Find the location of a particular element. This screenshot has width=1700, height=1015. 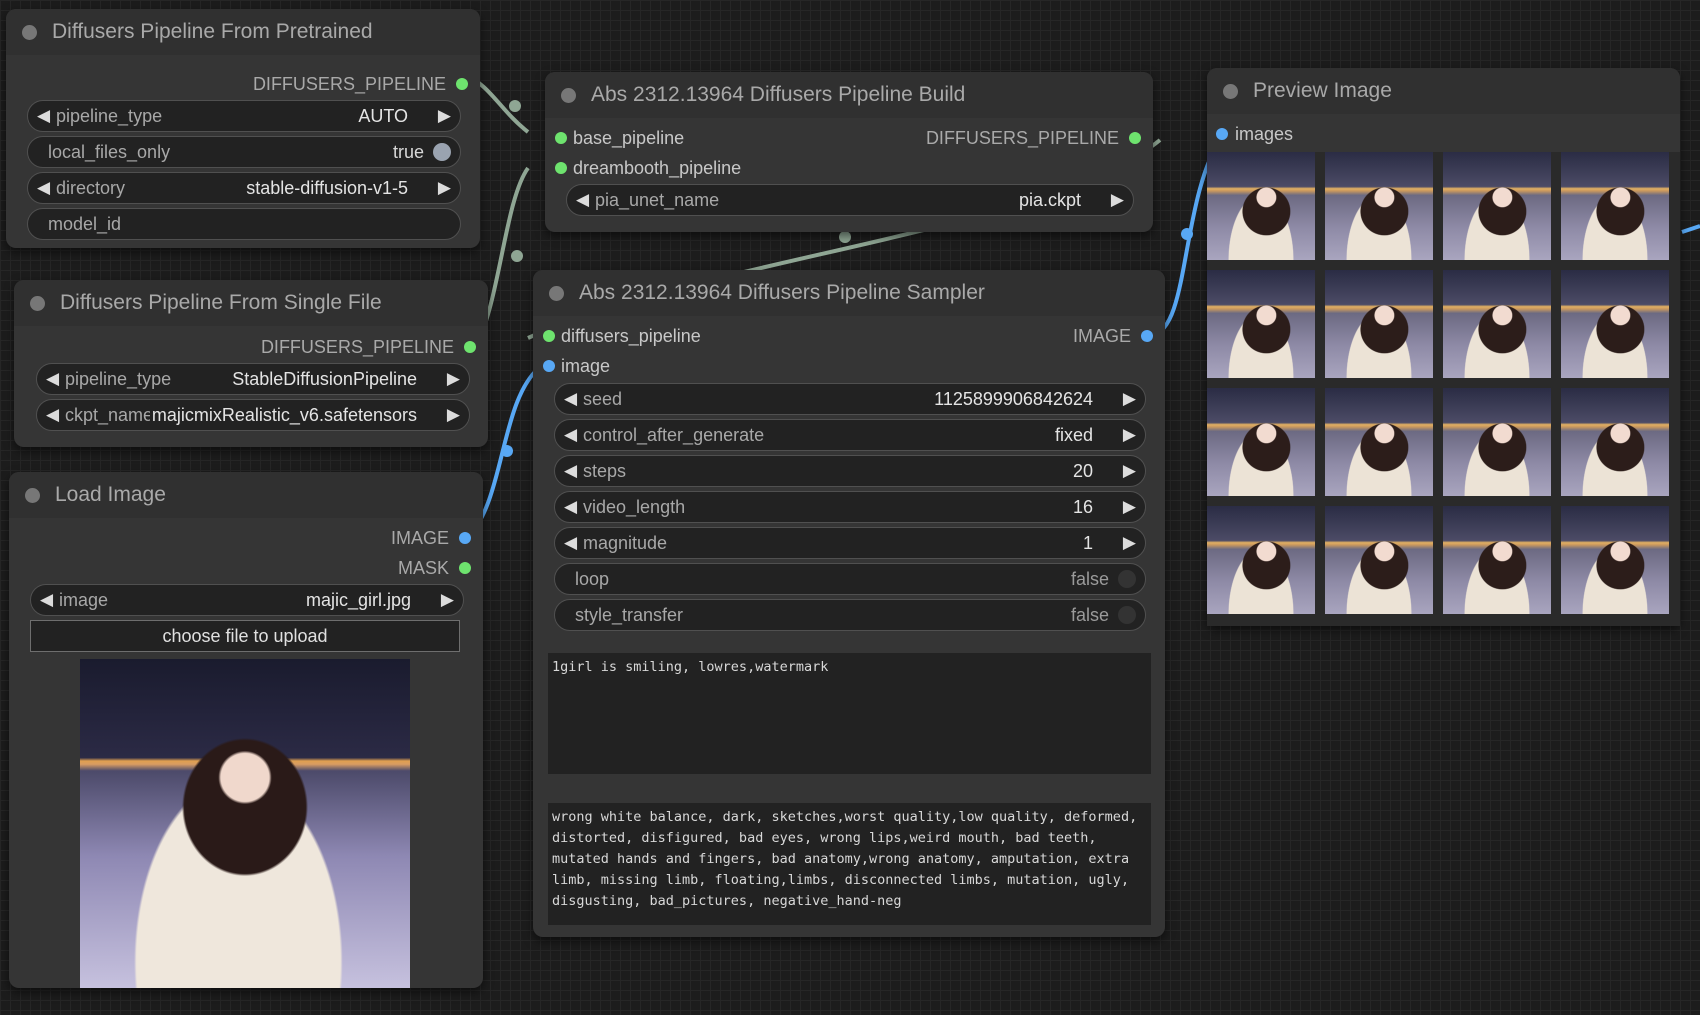

output-slot-image: IMAGE is located at coordinates (246, 538).